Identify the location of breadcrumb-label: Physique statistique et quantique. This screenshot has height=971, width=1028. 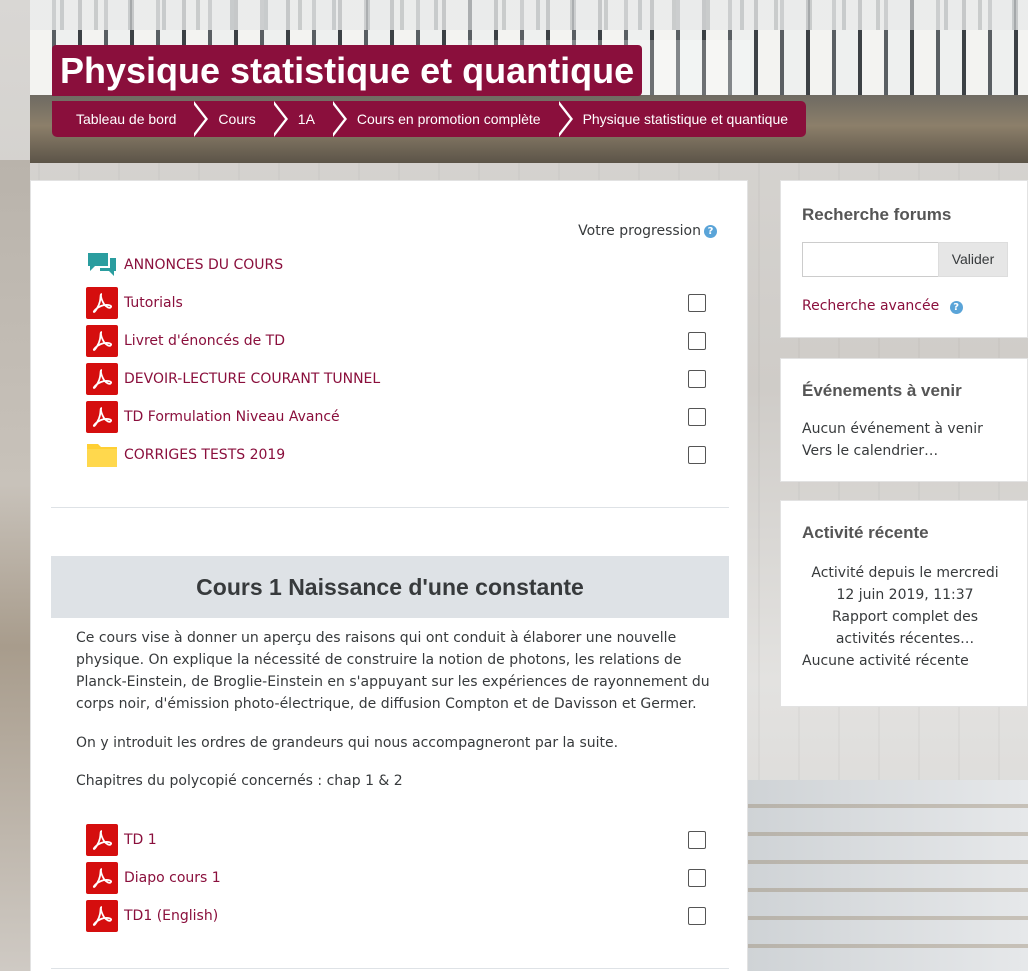
(685, 119).